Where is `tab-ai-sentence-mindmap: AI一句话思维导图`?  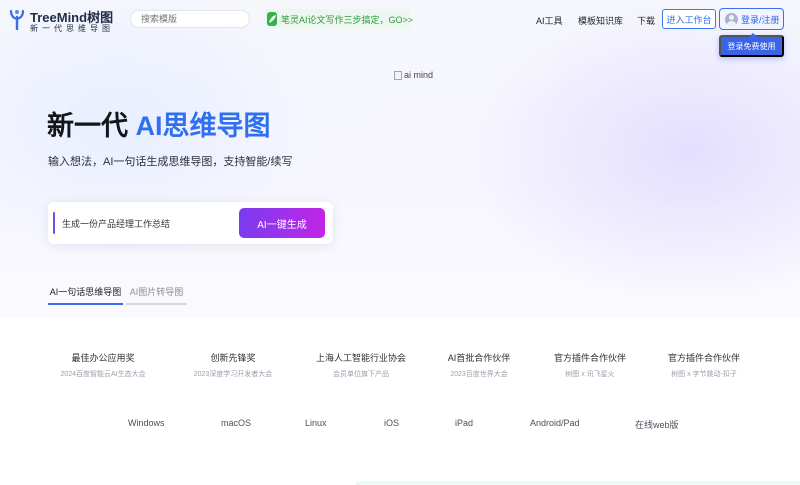
tab-ai-sentence-mindmap: AI一句话思维导图 is located at coordinates (85, 295).